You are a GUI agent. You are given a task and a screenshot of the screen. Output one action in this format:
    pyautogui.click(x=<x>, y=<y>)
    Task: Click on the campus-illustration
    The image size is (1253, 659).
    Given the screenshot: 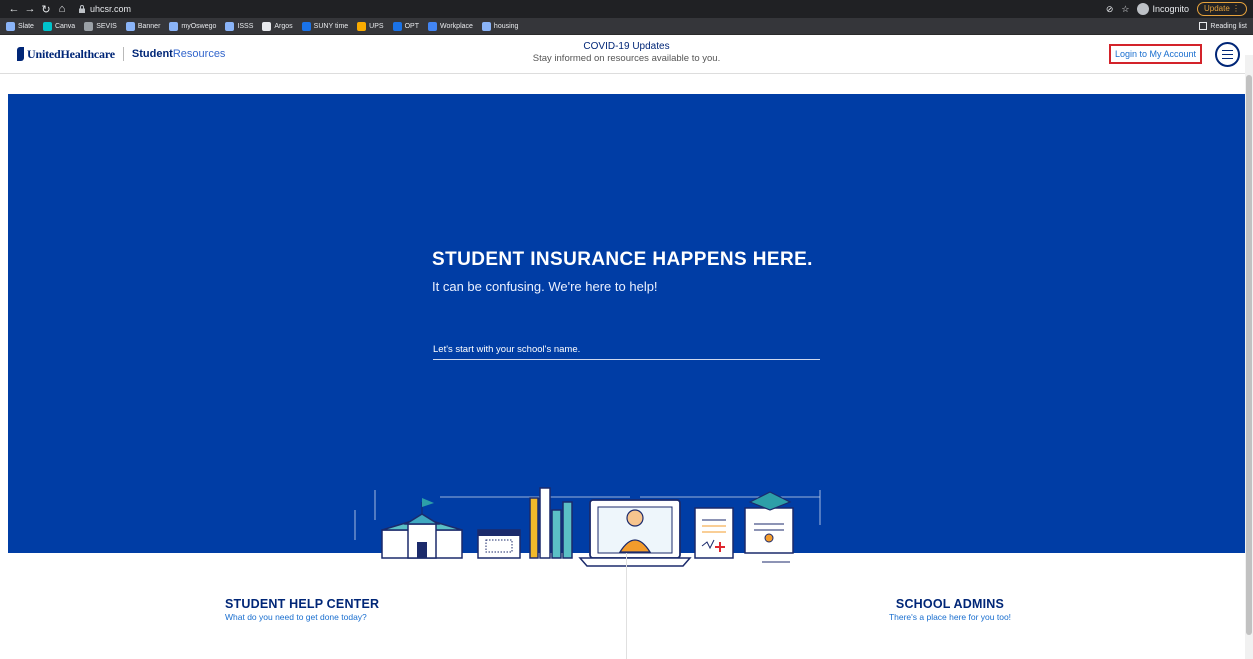 What is the action you would take?
    pyautogui.click(x=587, y=527)
    